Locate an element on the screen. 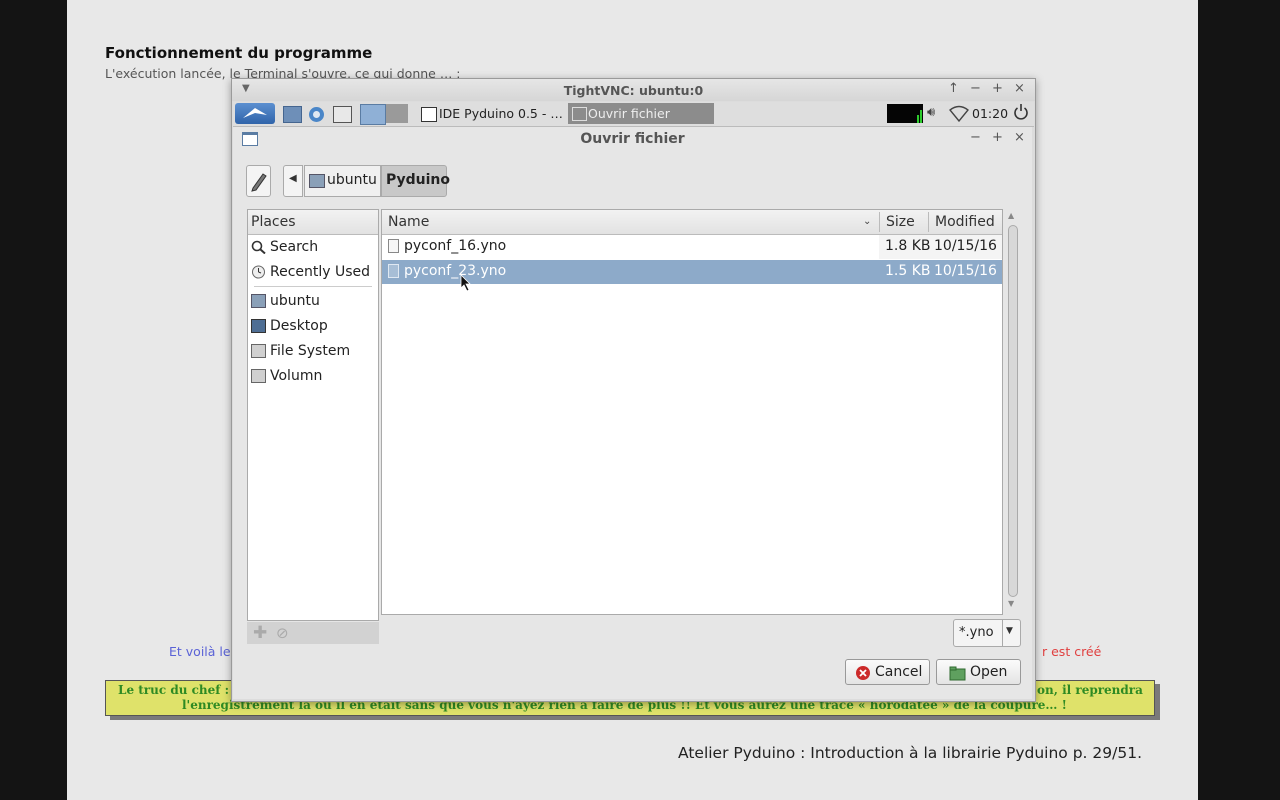 The width and height of the screenshot is (1280, 800). file-list-header: Name ⌄ Size Modified is located at coordinates (692, 222).